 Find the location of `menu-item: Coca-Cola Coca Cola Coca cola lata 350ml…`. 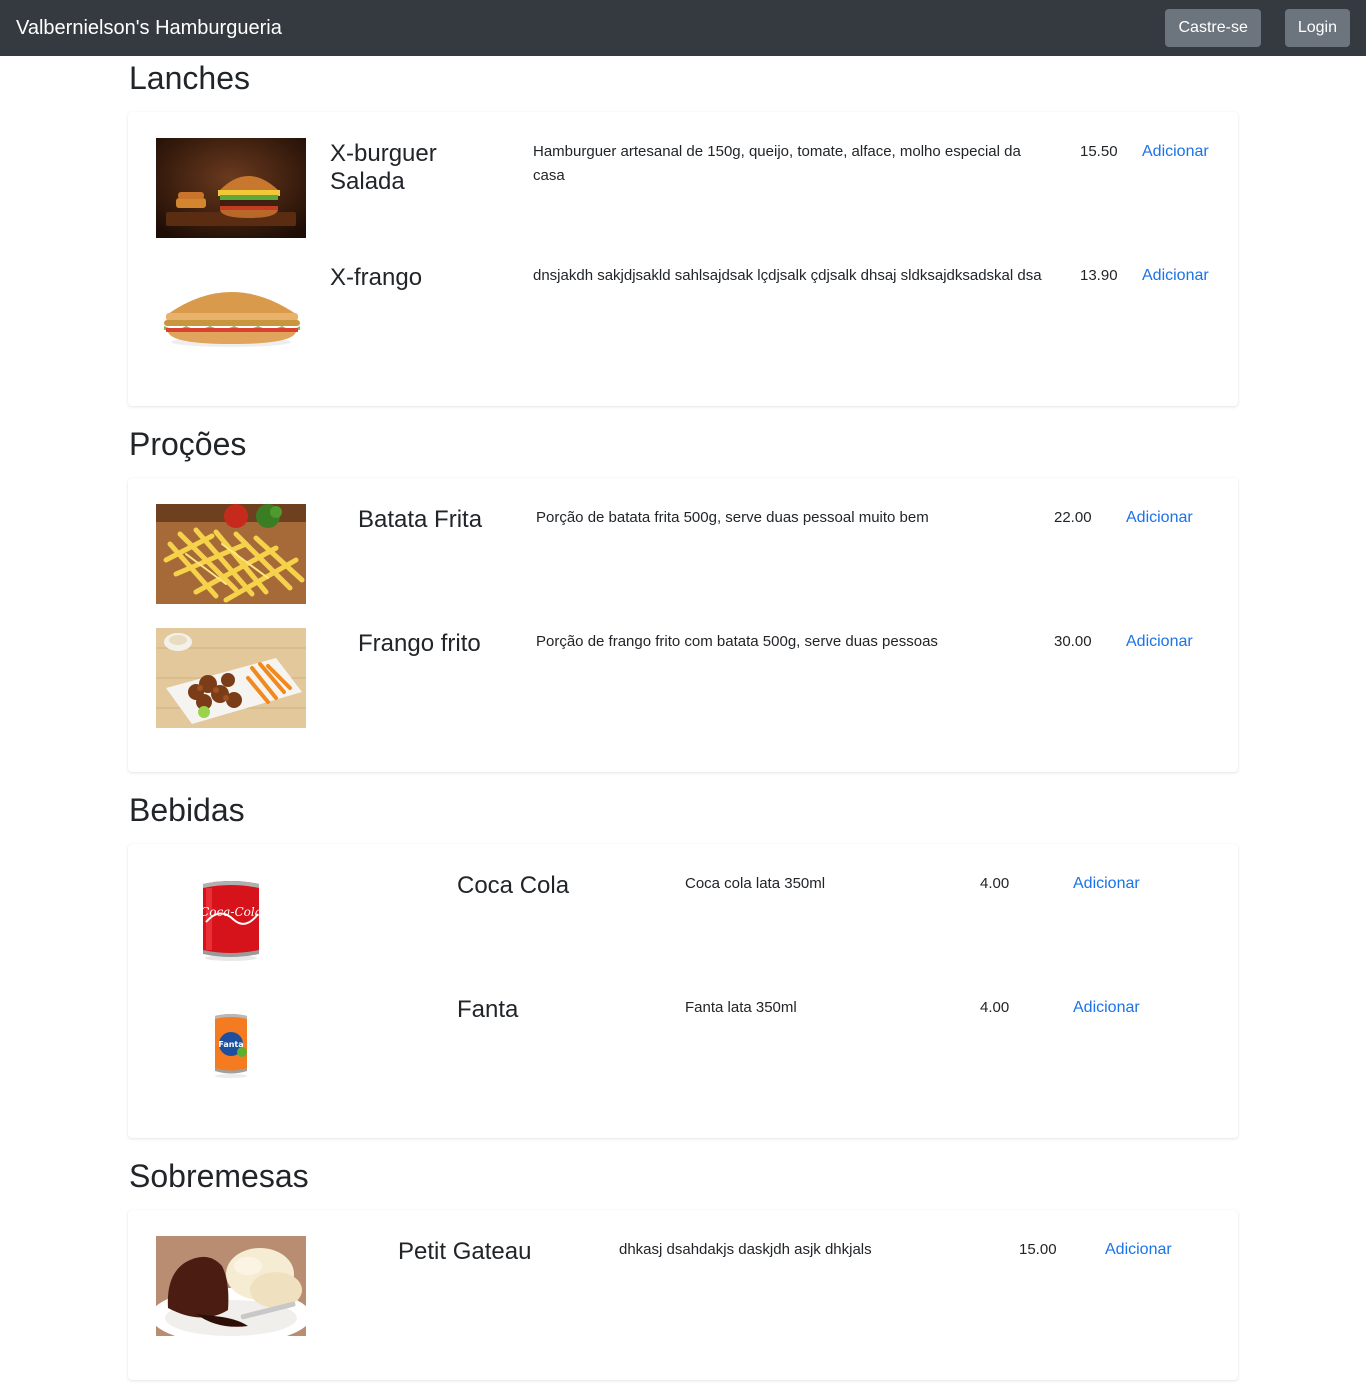

menu-item: Coca-Cola Coca Cola Coca cola lata 350ml… is located at coordinates (683, 920).